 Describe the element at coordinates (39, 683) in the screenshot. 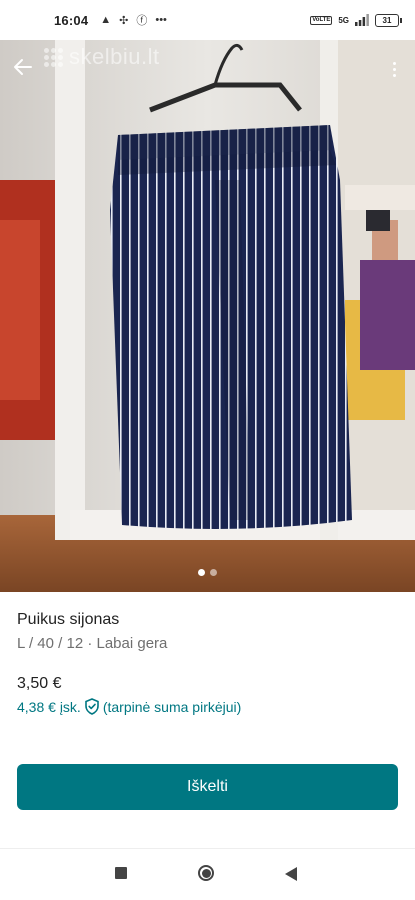

I see `item-price: 3,50 €` at that location.